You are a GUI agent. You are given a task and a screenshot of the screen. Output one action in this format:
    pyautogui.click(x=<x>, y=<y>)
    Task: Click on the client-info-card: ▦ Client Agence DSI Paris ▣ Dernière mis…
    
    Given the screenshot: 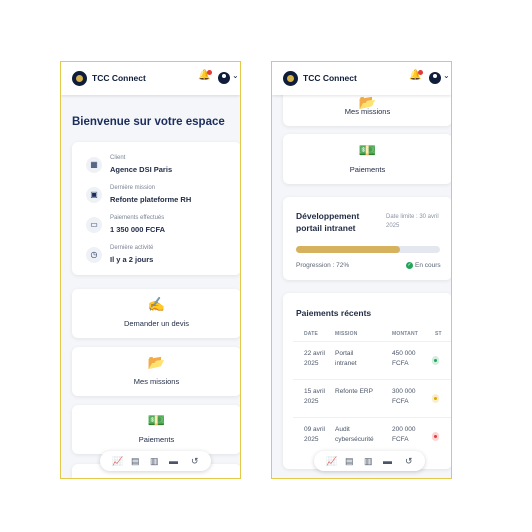 What is the action you would take?
    pyautogui.click(x=156, y=208)
    